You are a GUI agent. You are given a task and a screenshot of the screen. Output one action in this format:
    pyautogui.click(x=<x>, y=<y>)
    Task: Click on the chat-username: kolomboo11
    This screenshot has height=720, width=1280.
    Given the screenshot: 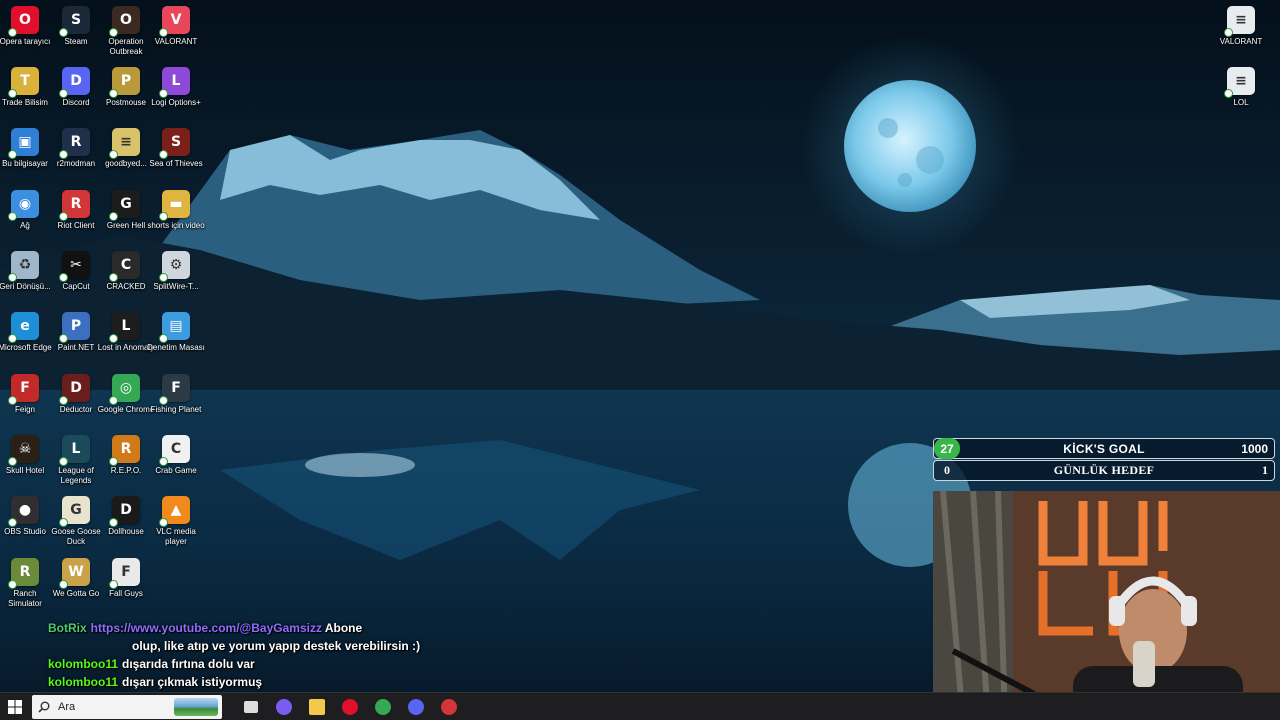 What is the action you would take?
    pyautogui.click(x=83, y=682)
    